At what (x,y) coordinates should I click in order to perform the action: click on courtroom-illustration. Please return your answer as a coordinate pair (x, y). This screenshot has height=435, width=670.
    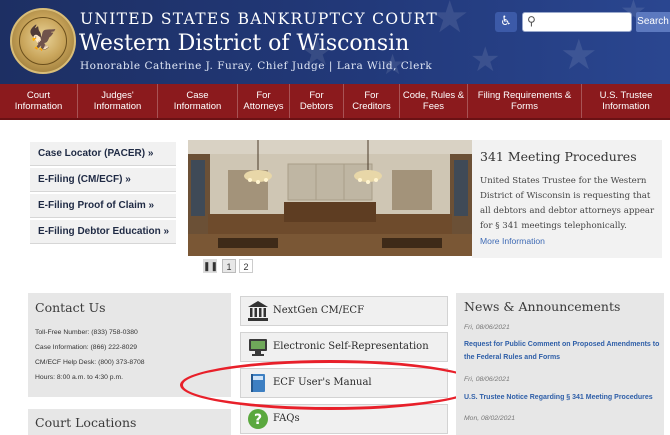
    Looking at the image, I should click on (330, 198).